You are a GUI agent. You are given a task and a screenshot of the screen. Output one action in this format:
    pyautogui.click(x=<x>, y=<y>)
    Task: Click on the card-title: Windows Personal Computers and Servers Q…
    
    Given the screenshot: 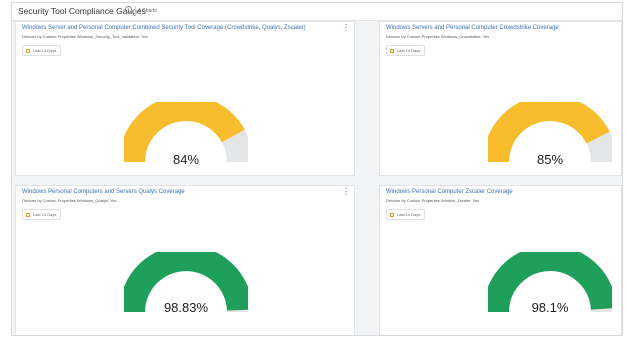 What is the action you would take?
    pyautogui.click(x=103, y=192)
    